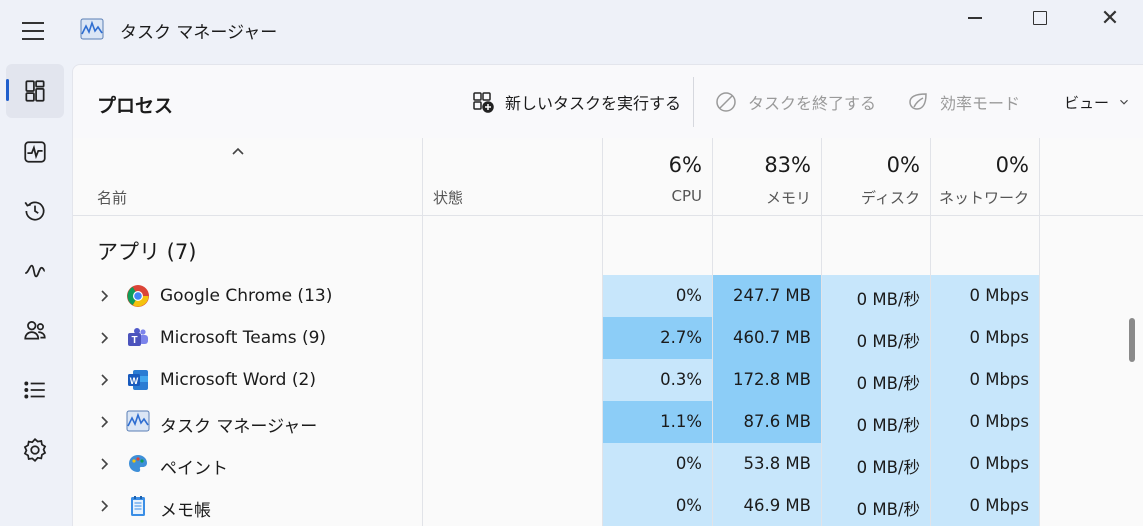  Describe the element at coordinates (112, 197) in the screenshot. I see `column-header-name: 名前` at that location.